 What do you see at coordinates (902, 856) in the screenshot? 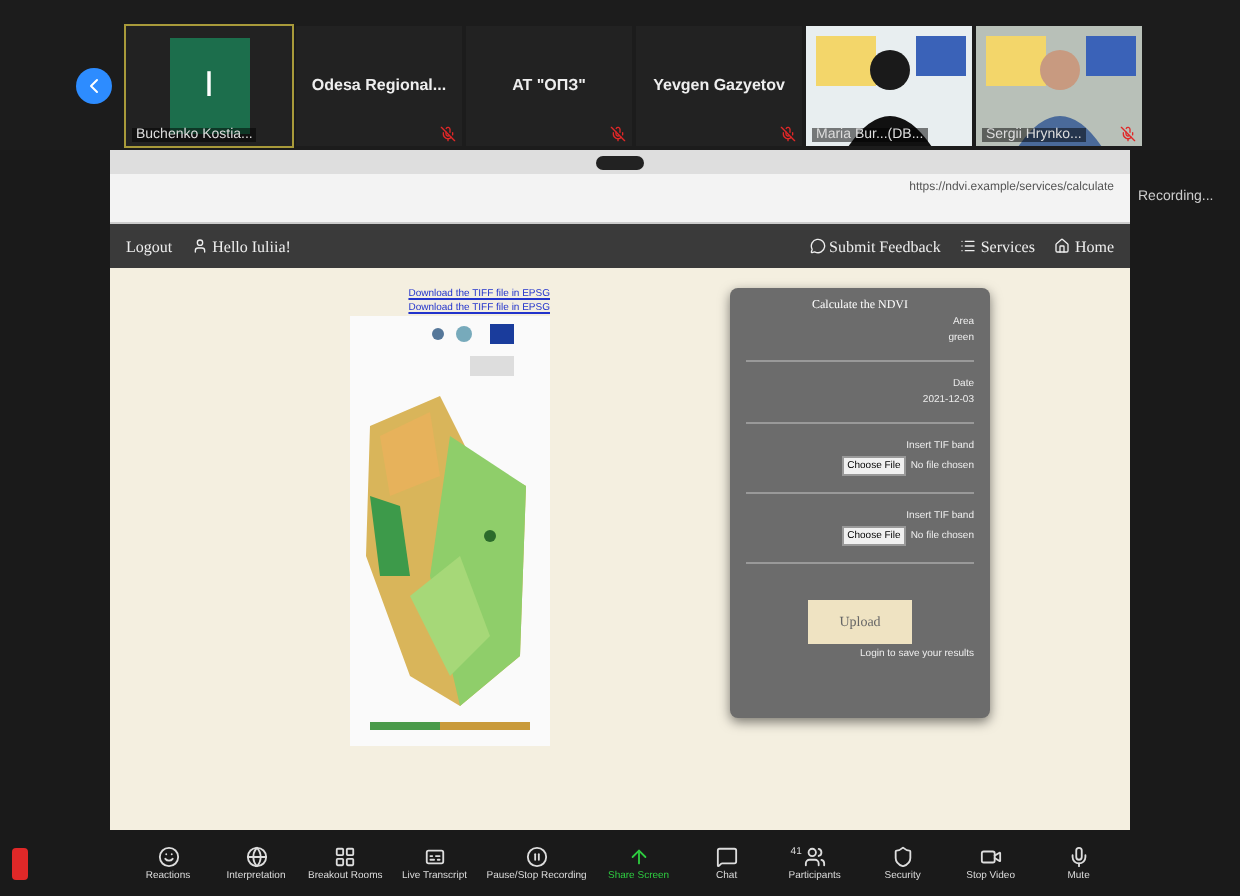
I see `shield-icon` at bounding box center [902, 856].